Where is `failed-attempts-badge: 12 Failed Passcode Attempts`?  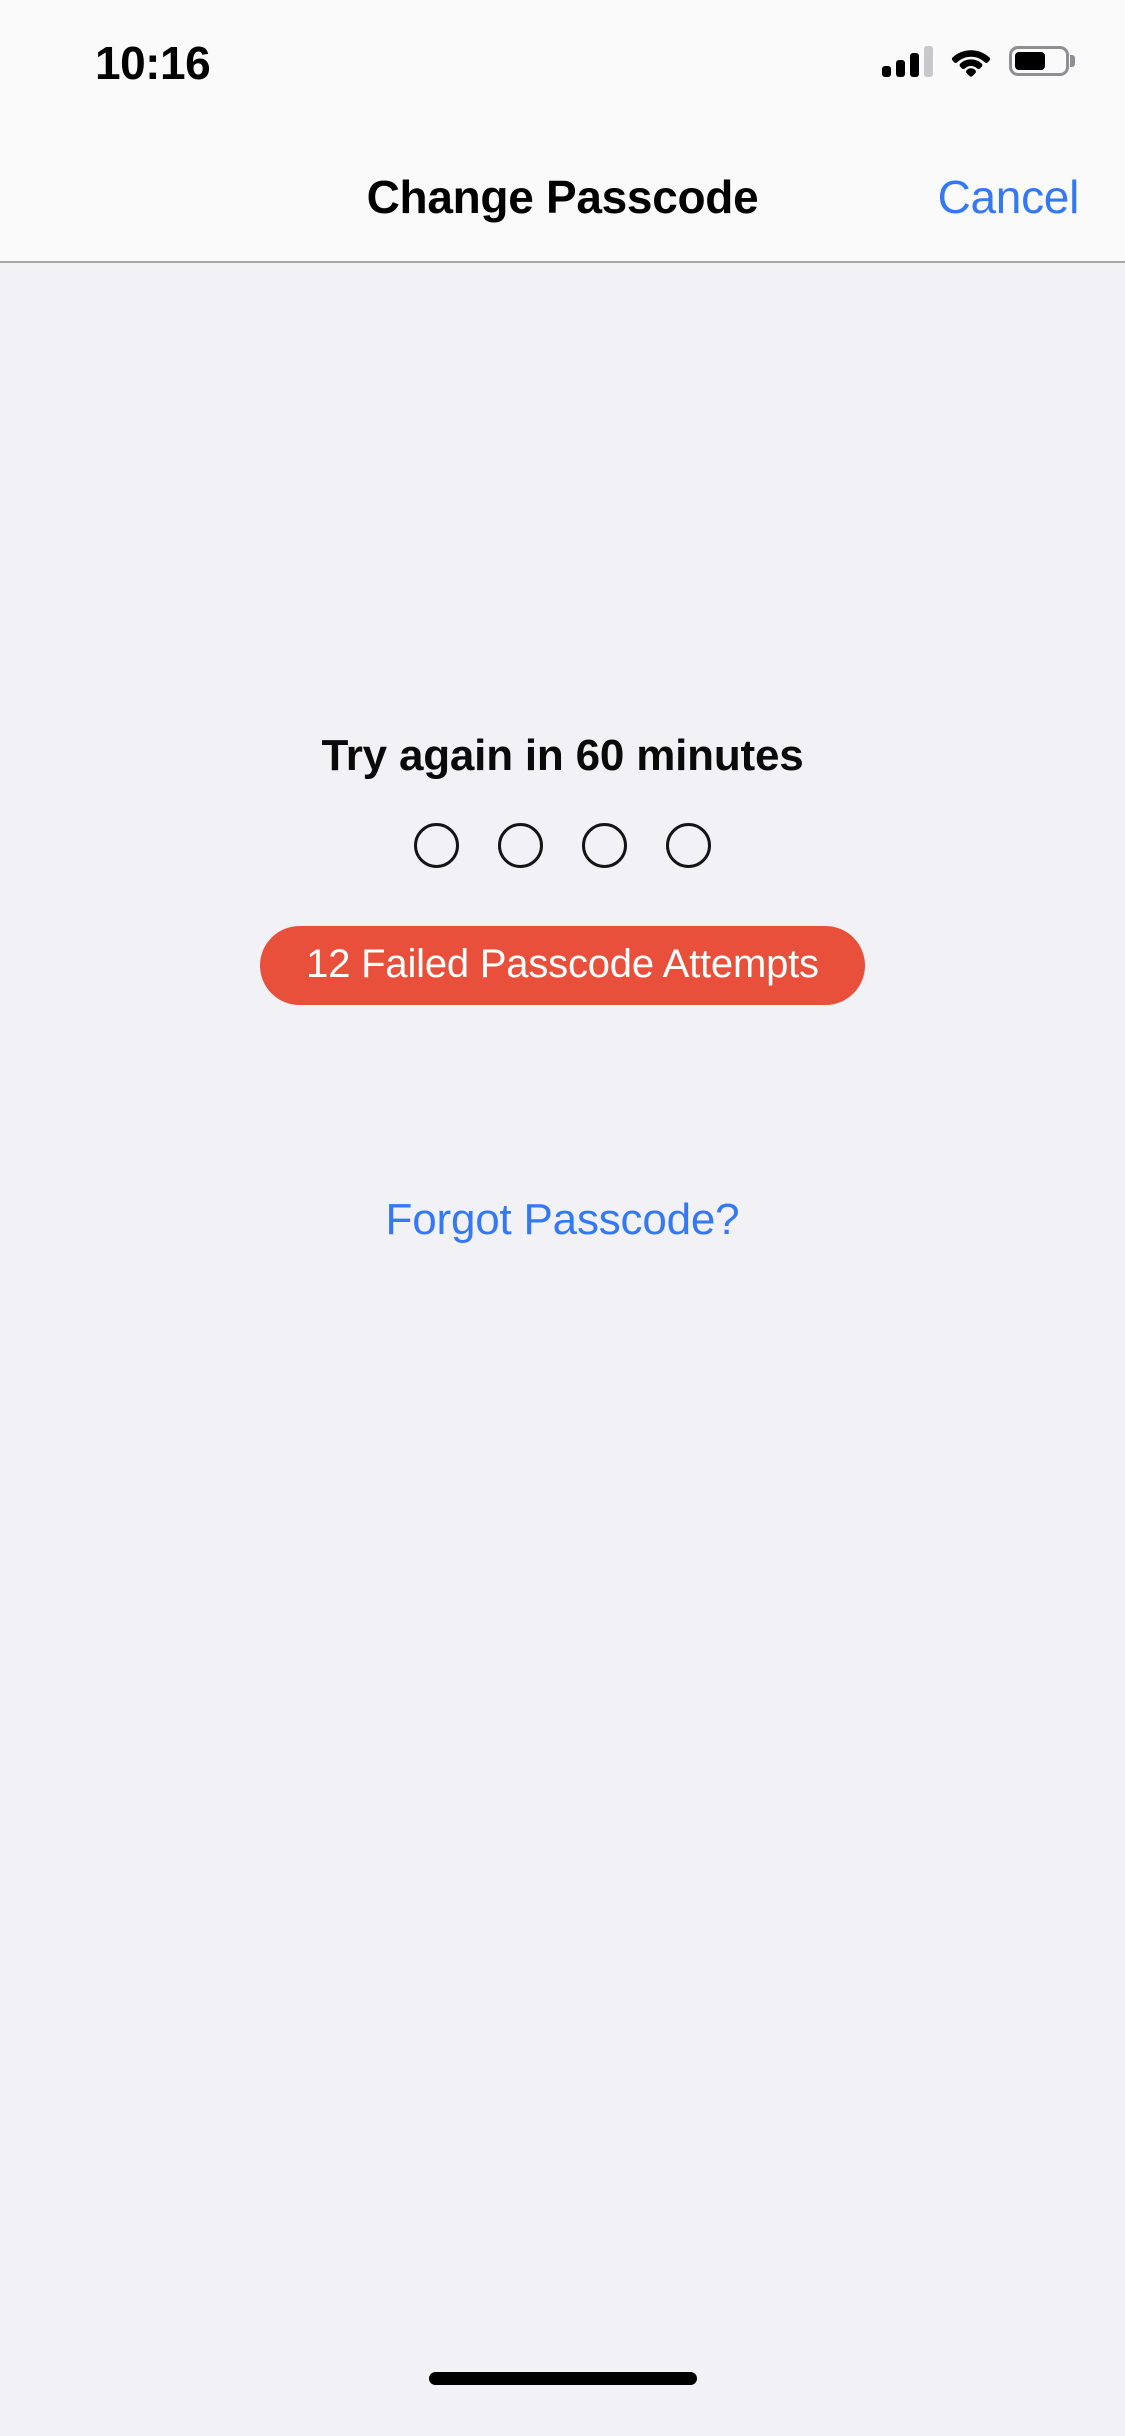
failed-attempts-badge: 12 Failed Passcode Attempts is located at coordinates (562, 965).